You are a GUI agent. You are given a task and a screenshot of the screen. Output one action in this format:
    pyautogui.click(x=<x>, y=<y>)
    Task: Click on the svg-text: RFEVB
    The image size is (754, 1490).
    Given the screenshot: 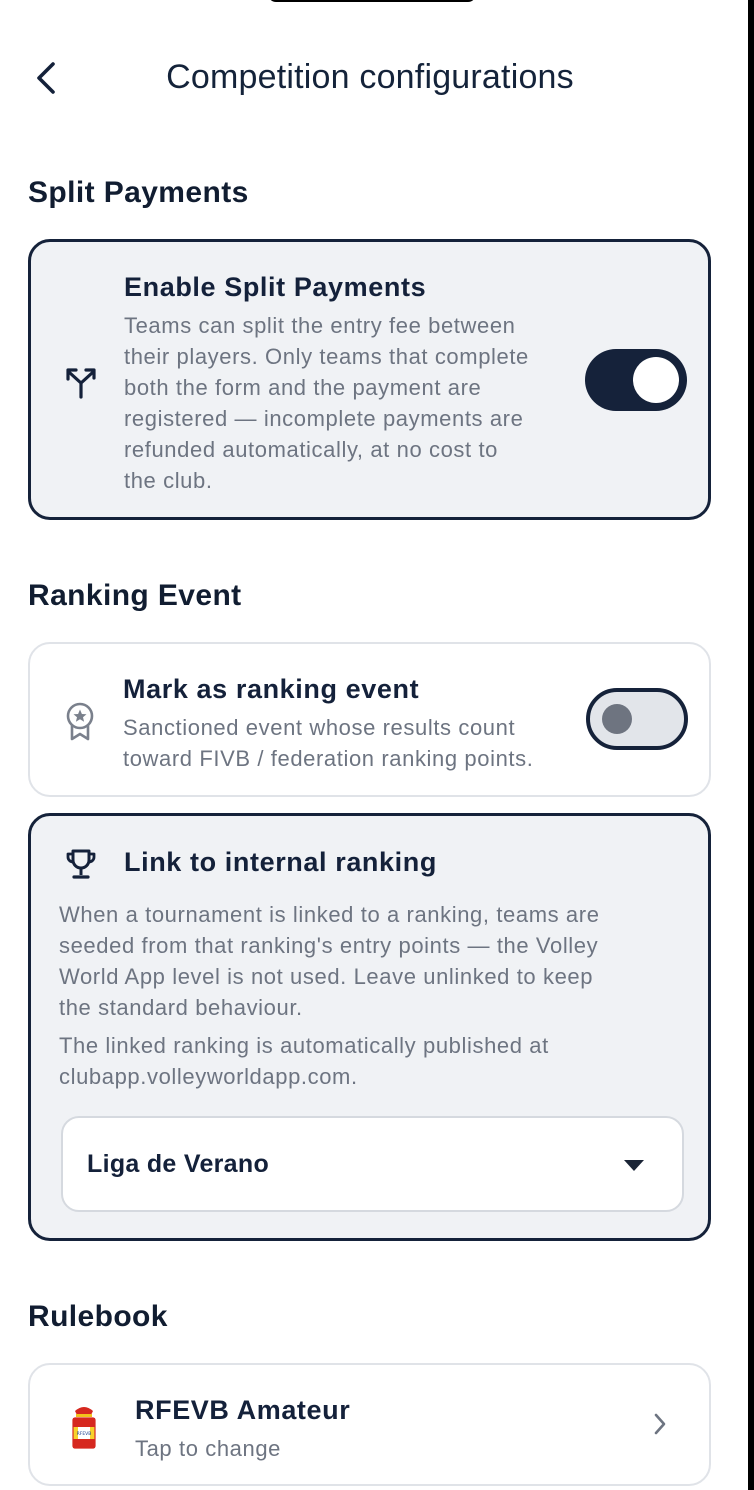 What is the action you would take?
    pyautogui.click(x=84, y=1434)
    